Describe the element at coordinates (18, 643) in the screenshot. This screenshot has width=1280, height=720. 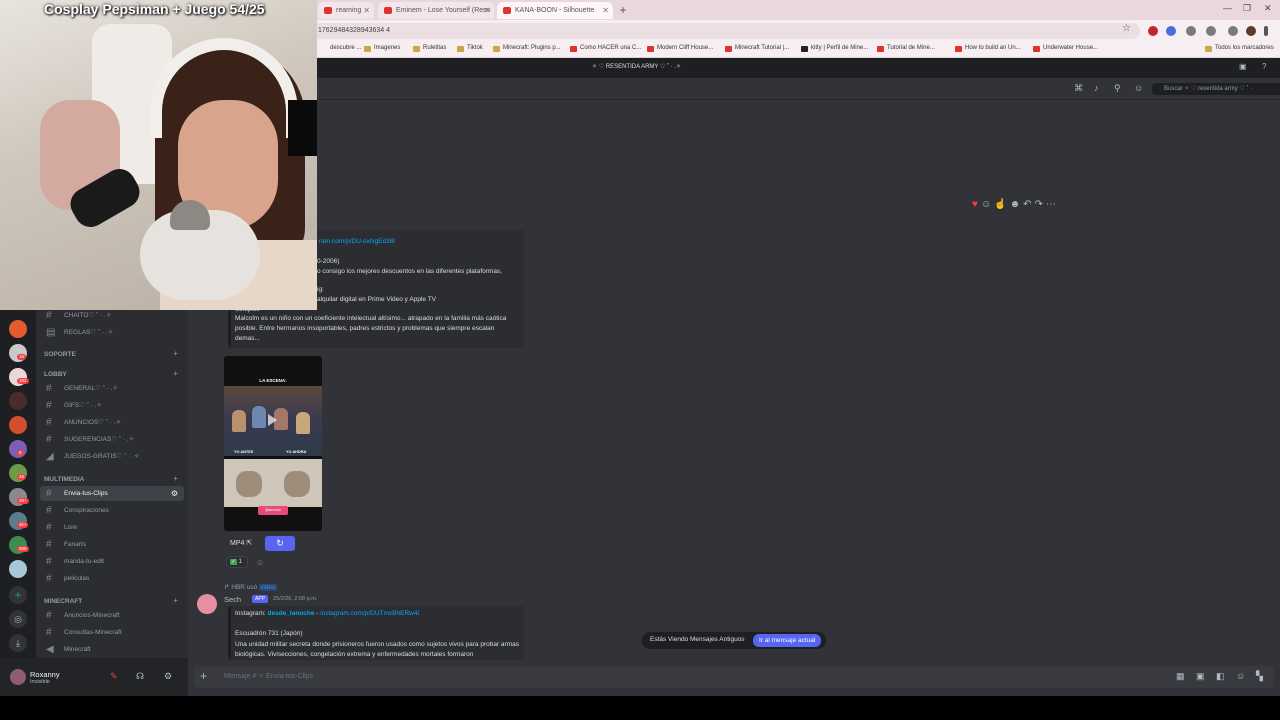
I see `download-apps-icon: ⤓` at that location.